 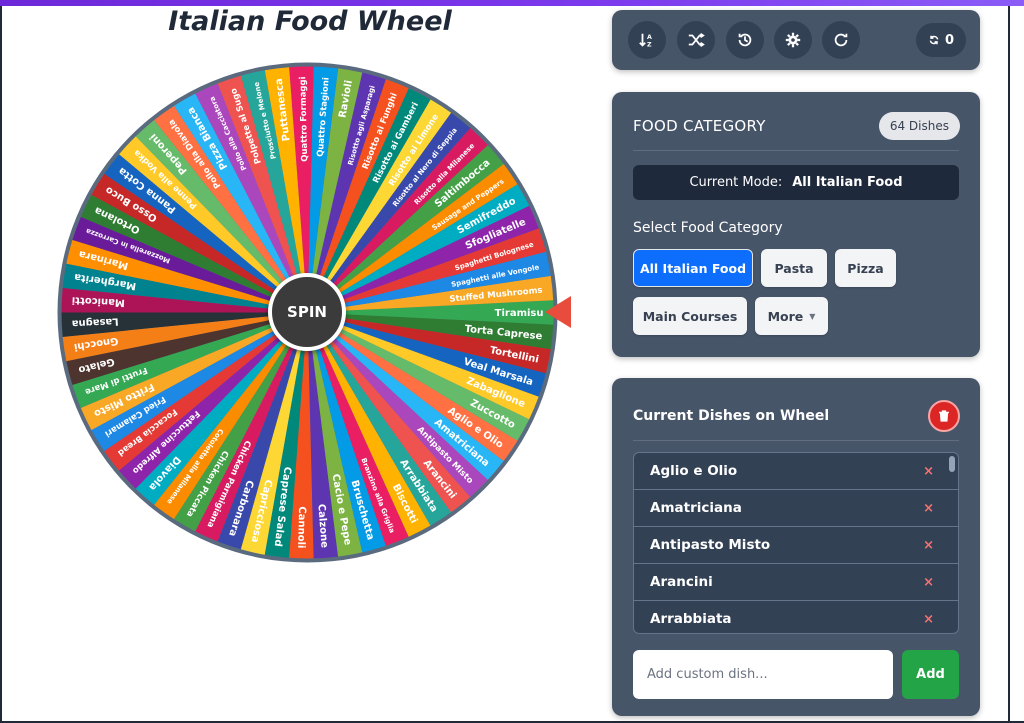 What do you see at coordinates (649, 44) in the screenshot?
I see `svg-text: Z` at bounding box center [649, 44].